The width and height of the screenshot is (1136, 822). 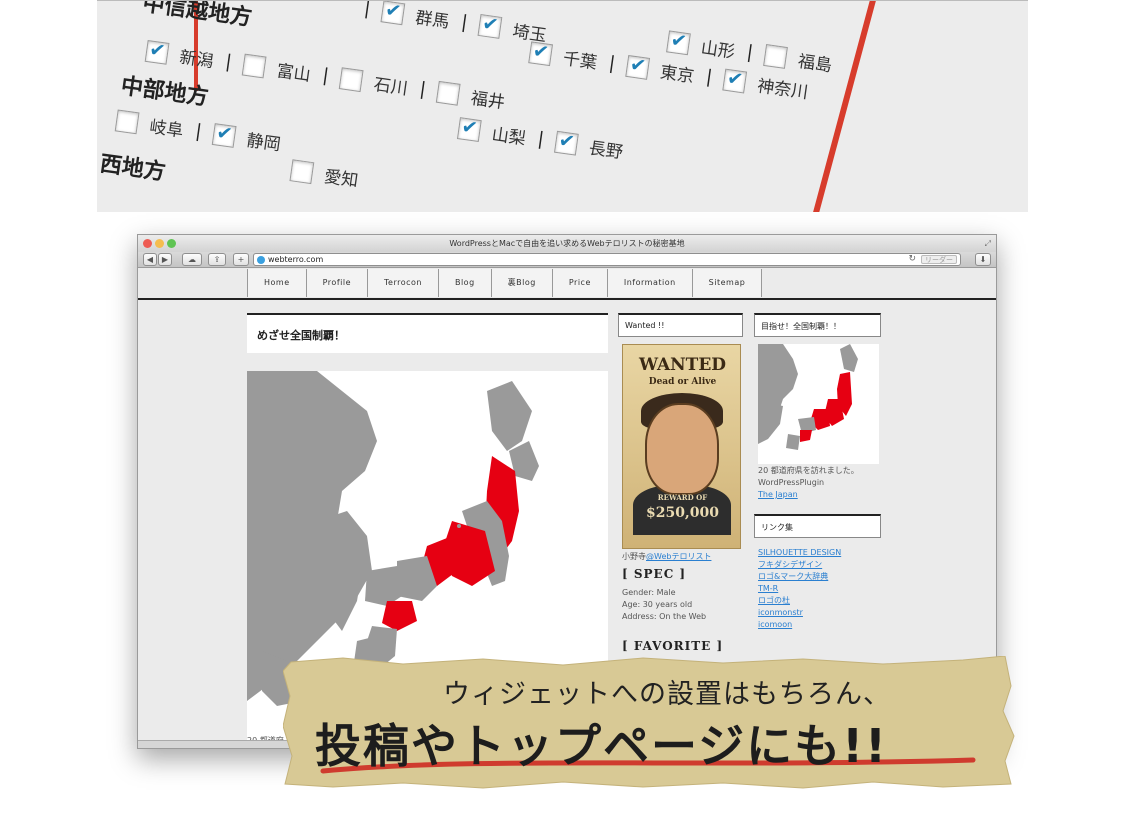 What do you see at coordinates (776, 56) in the screenshot?
I see `checkbox-fukushima` at bounding box center [776, 56].